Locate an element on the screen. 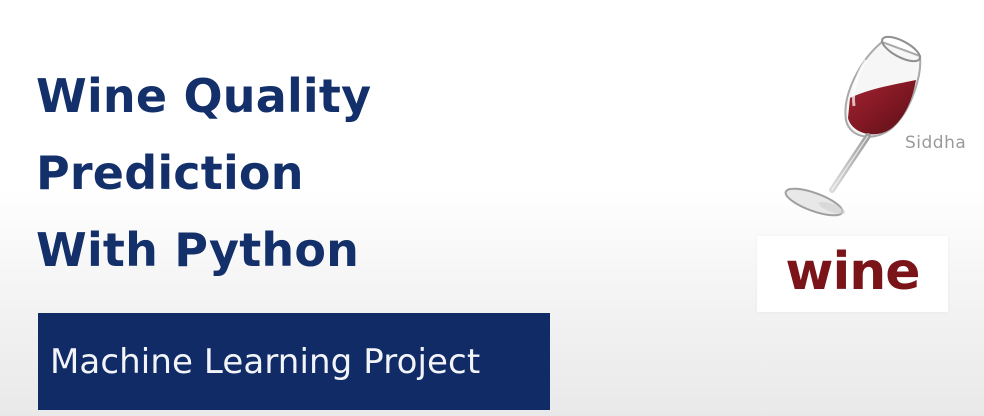 This screenshot has height=416, width=984. subtitle-text: Machine Learning Project is located at coordinates (265, 361).